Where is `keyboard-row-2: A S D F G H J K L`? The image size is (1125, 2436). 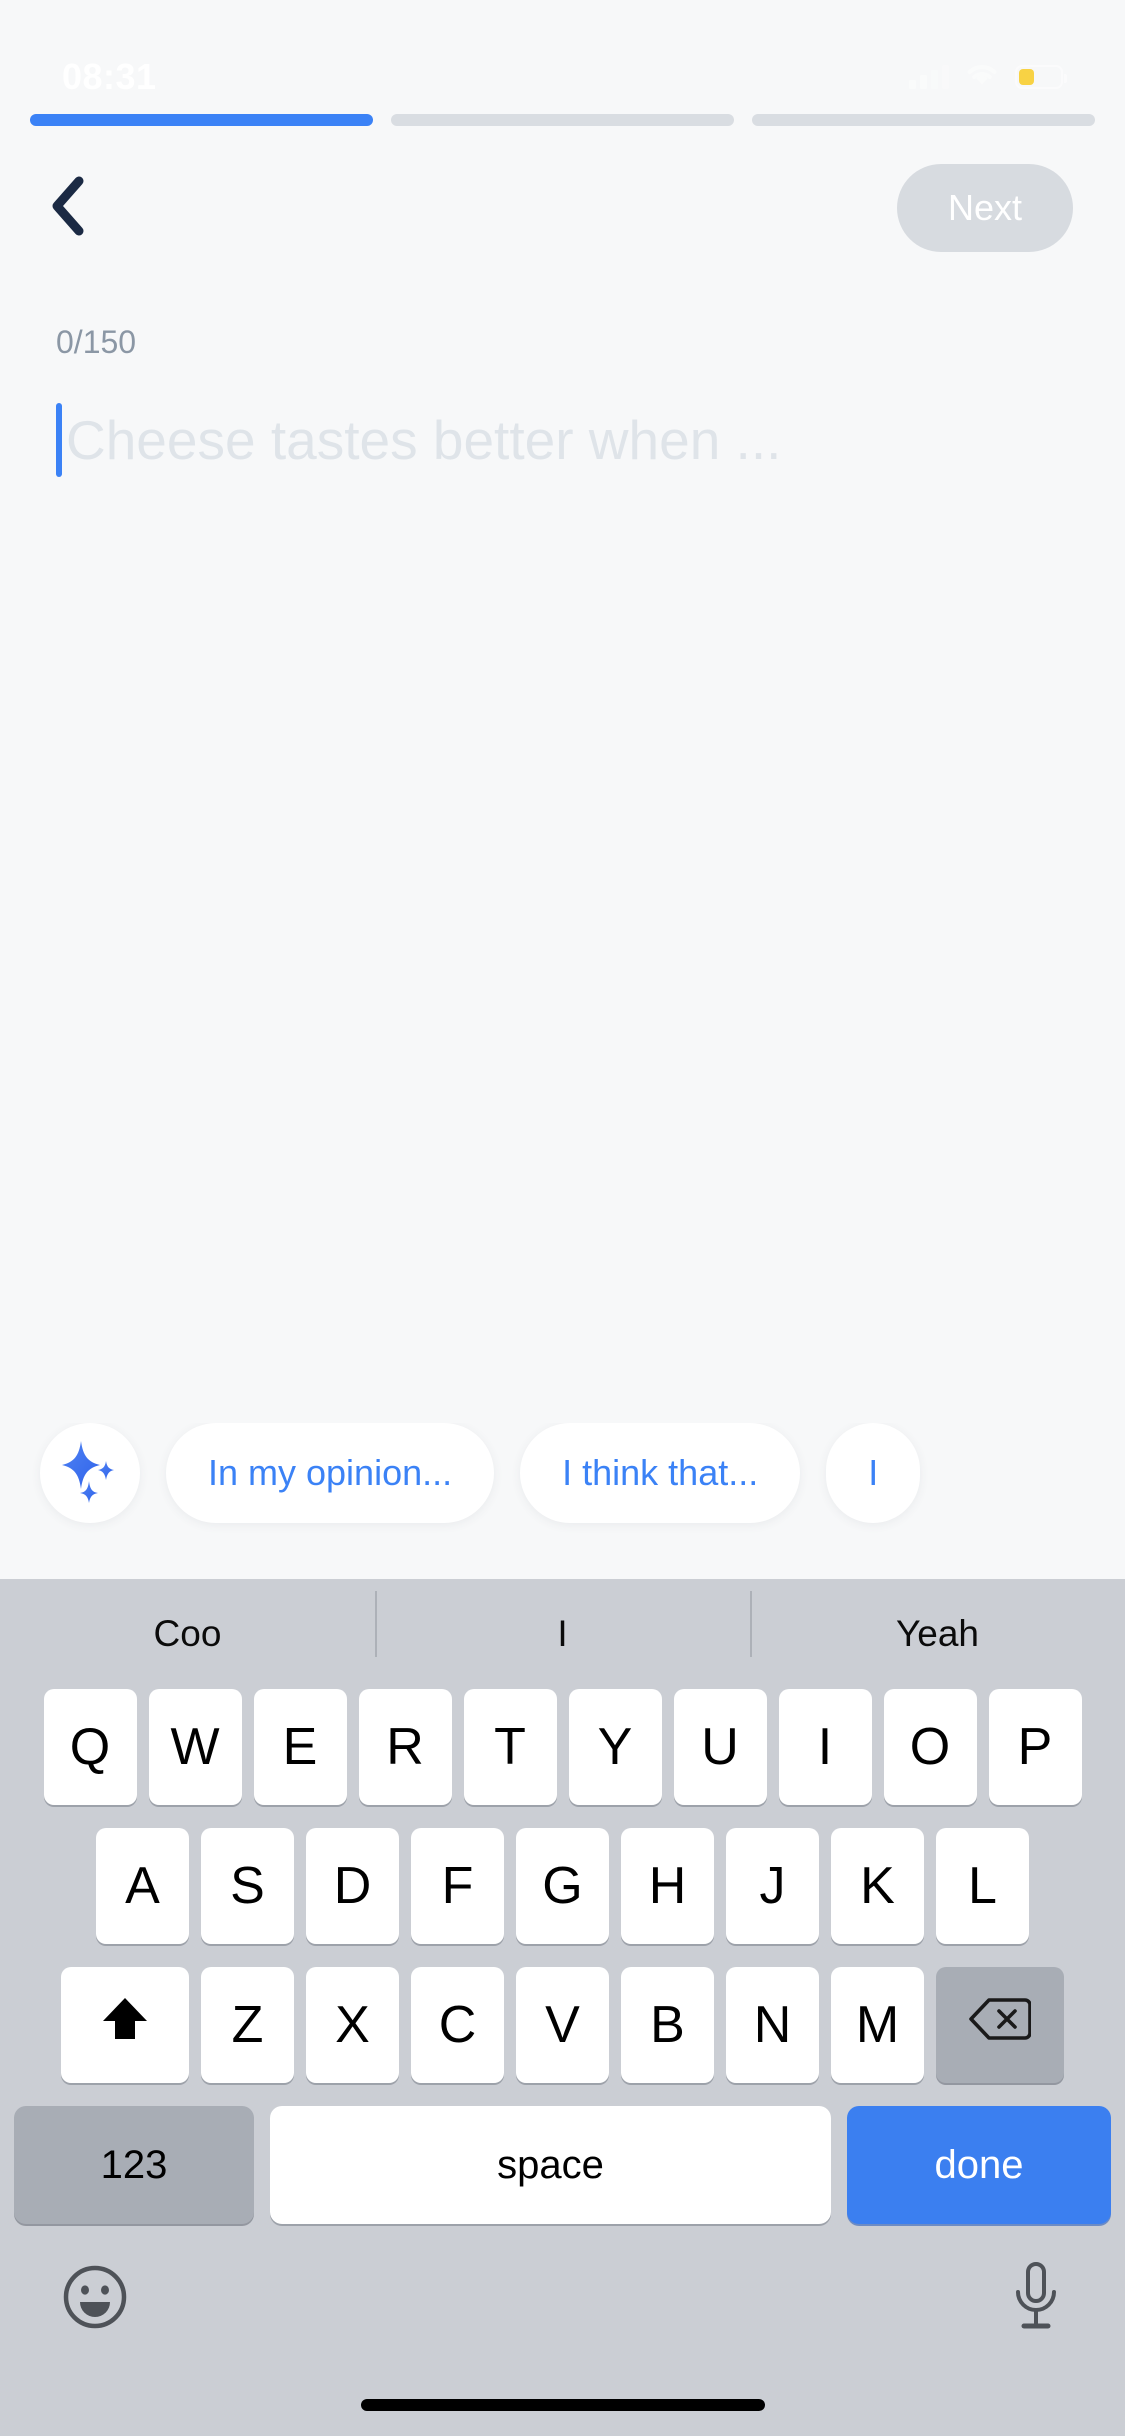
keyboard-row-2: A S D F G H J K L is located at coordinates (562, 1886).